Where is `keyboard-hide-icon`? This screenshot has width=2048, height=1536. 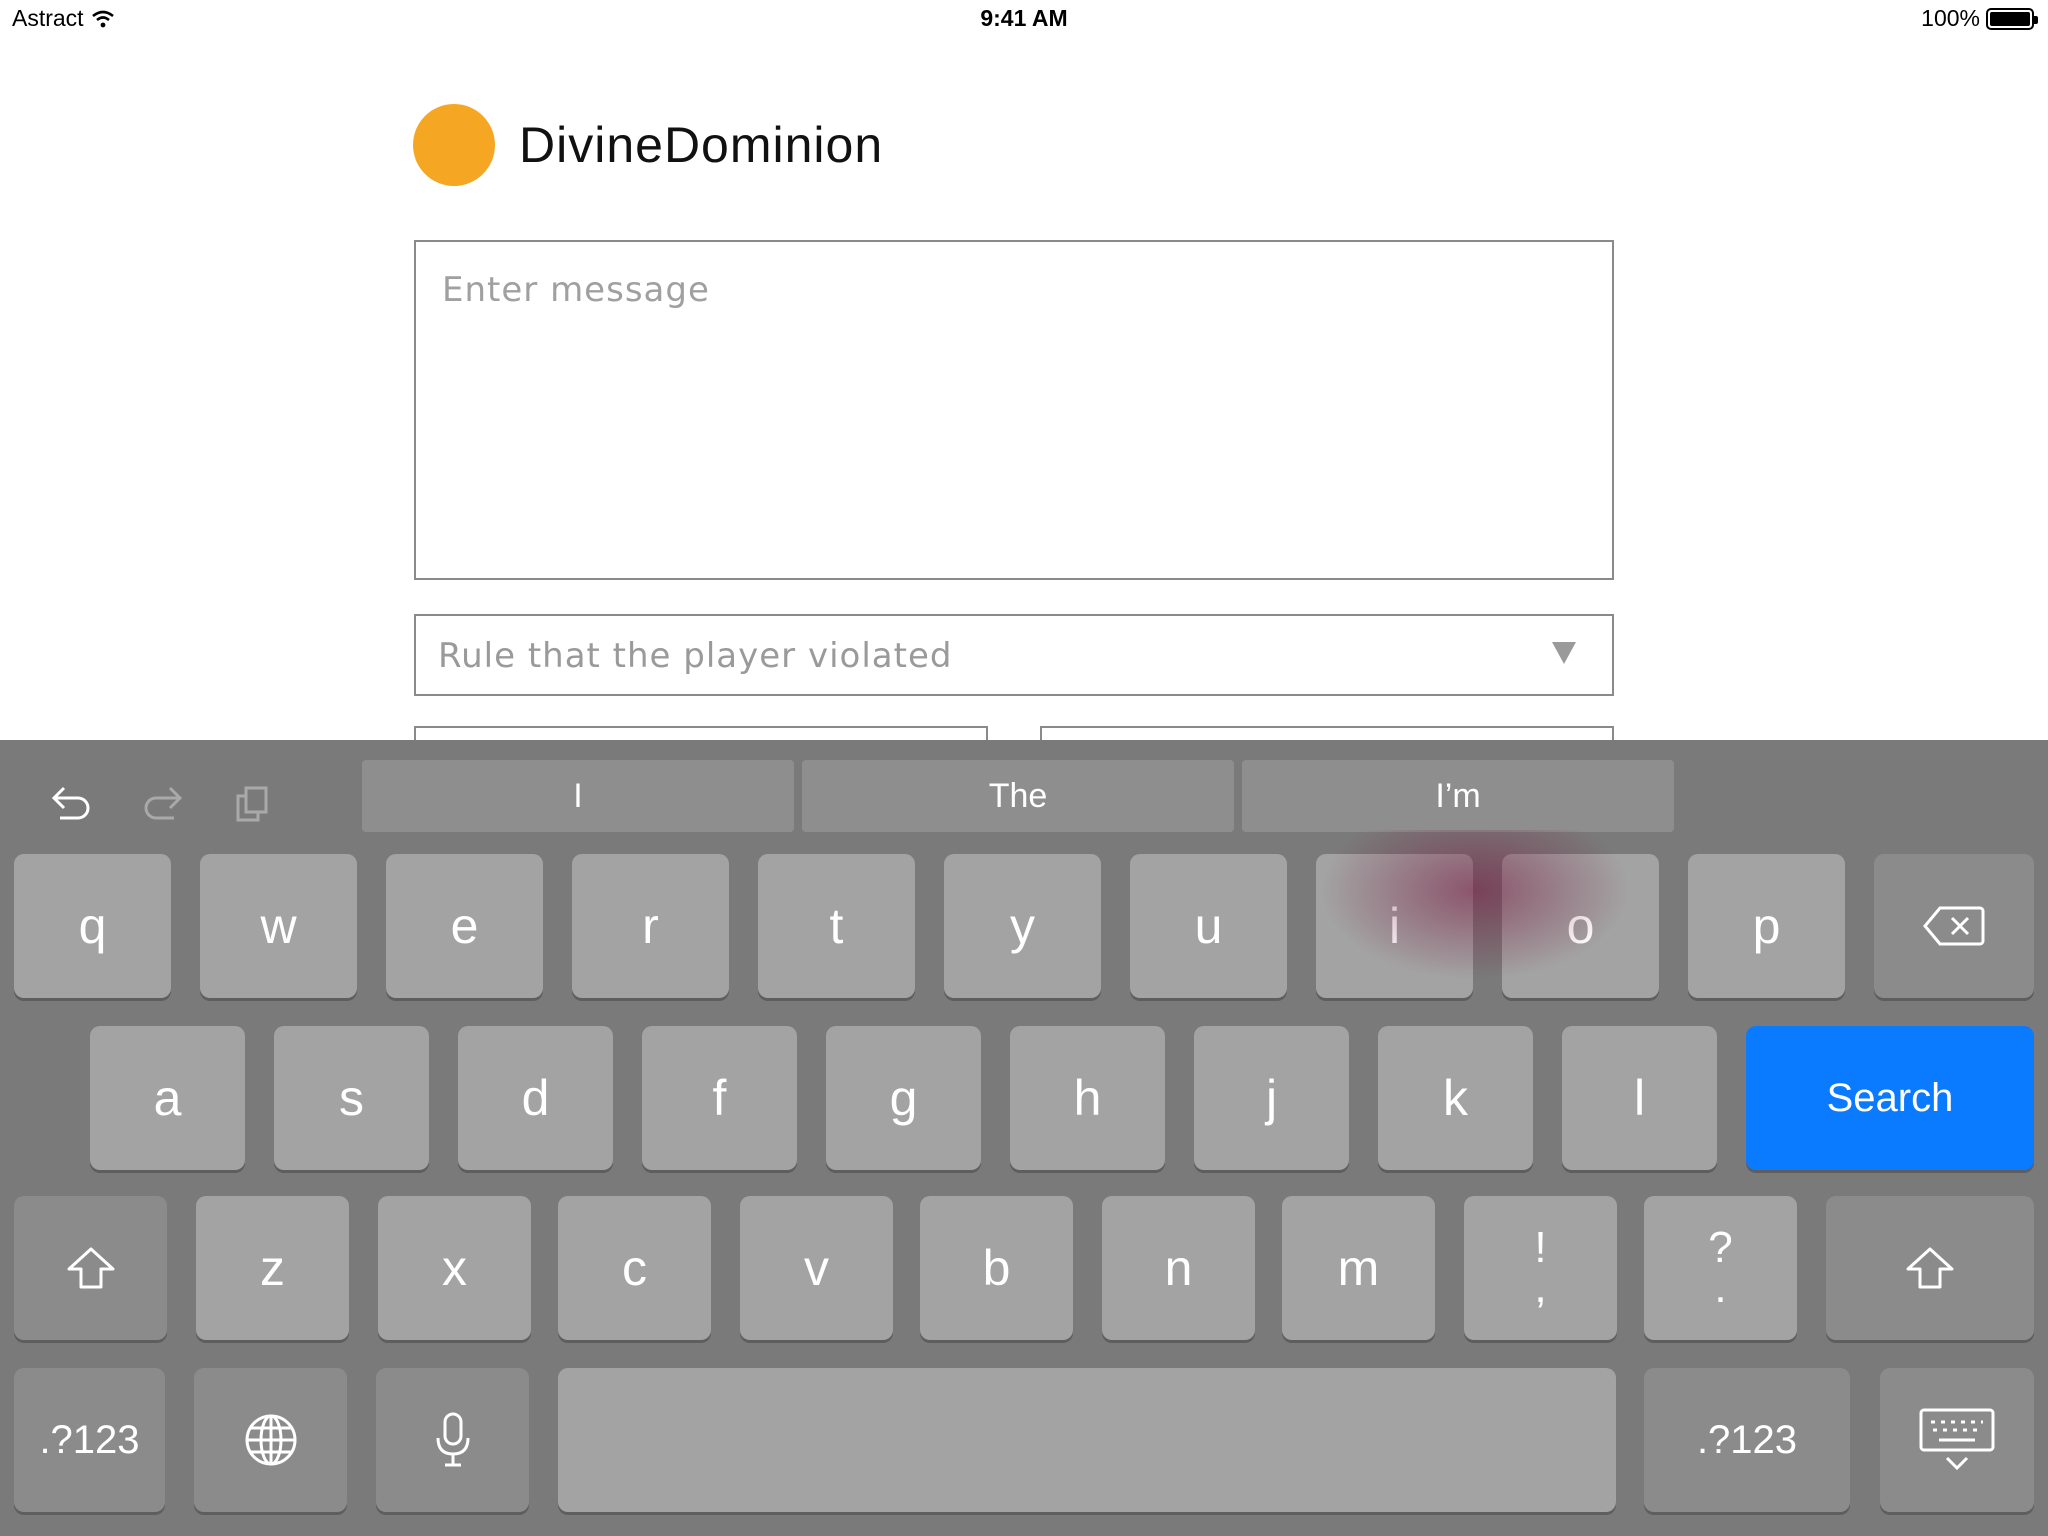
keyboard-hide-icon is located at coordinates (1957, 1439).